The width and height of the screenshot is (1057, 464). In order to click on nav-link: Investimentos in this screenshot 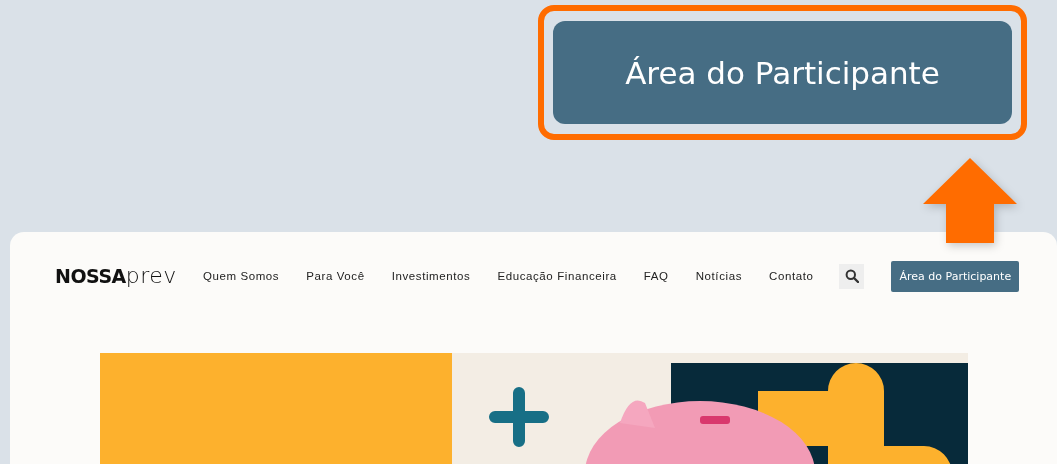, I will do `click(431, 276)`.